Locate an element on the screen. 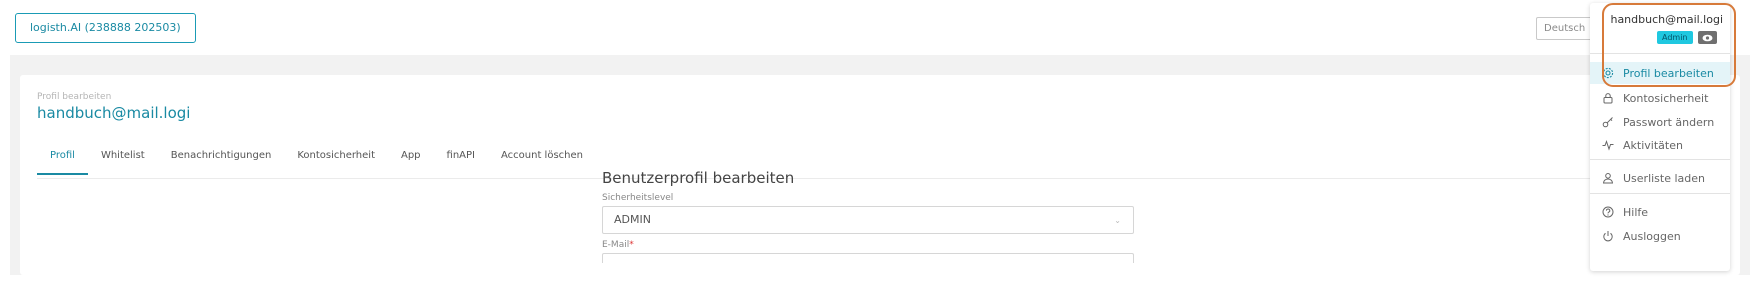 The image size is (1757, 293). tab-benachrichtigungen: Benachrichtigungen is located at coordinates (221, 161).